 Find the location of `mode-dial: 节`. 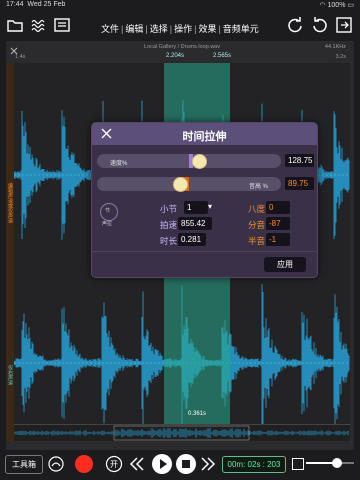

mode-dial: 节 is located at coordinates (109, 212).